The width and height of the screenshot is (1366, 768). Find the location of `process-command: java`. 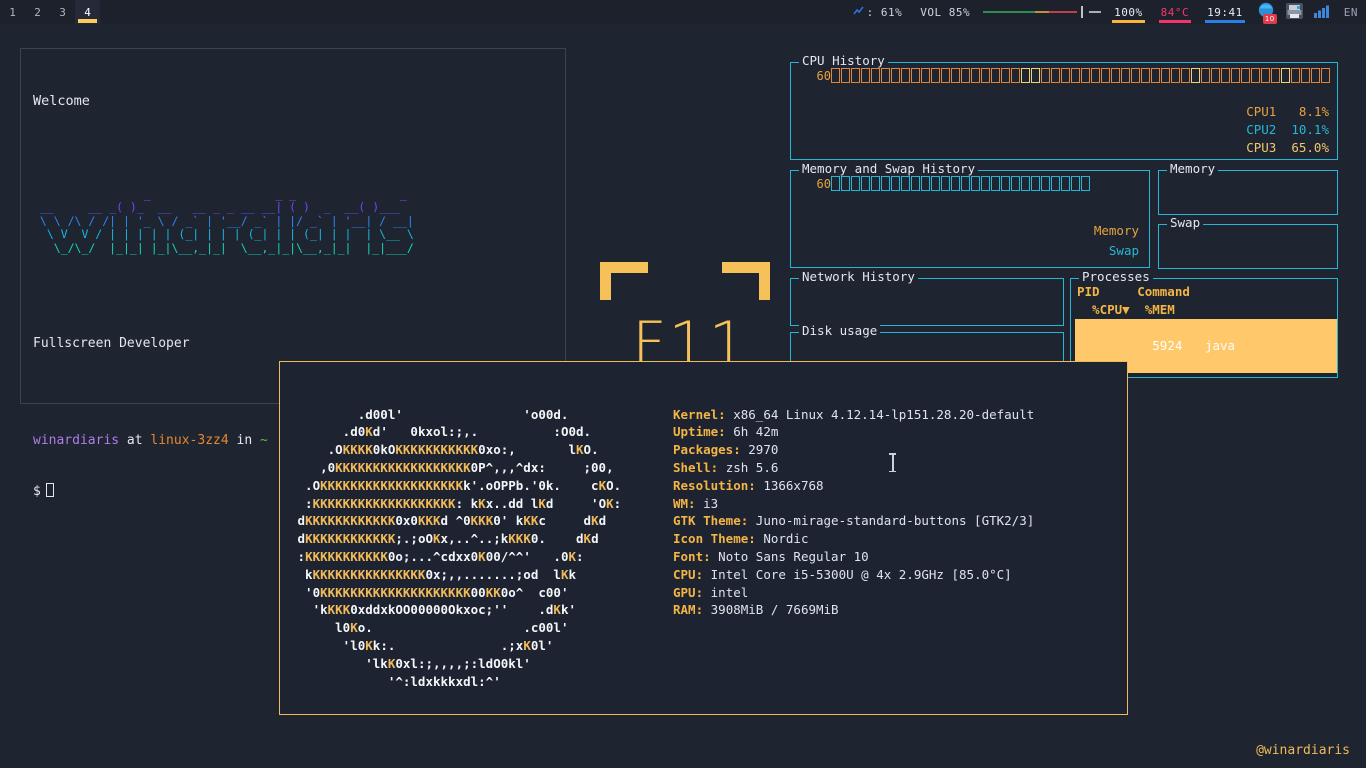

process-command: java is located at coordinates (1220, 345).